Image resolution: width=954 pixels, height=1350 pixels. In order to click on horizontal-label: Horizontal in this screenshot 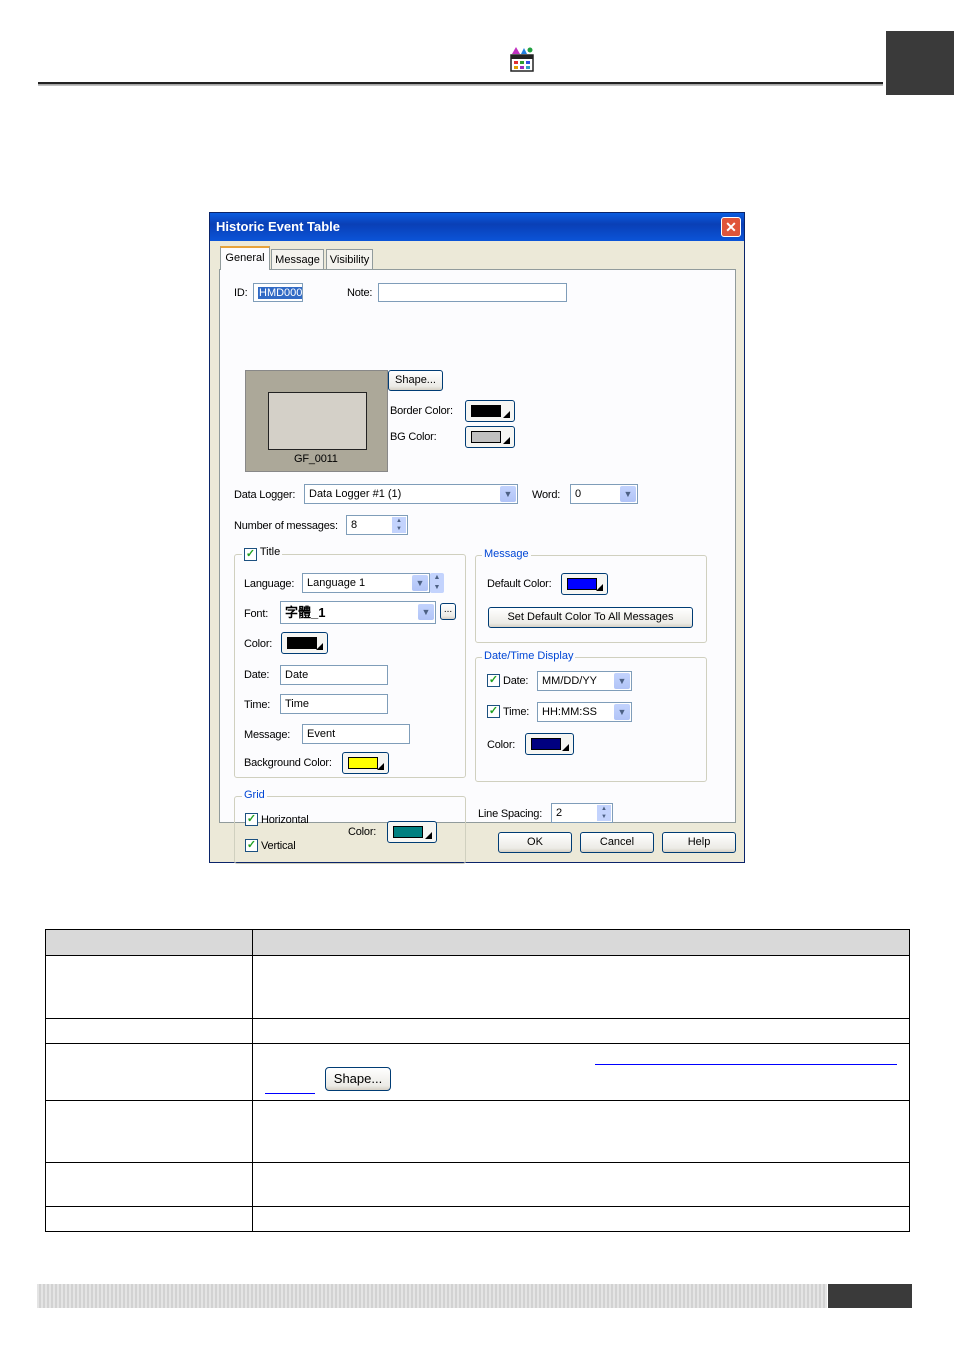, I will do `click(285, 820)`.